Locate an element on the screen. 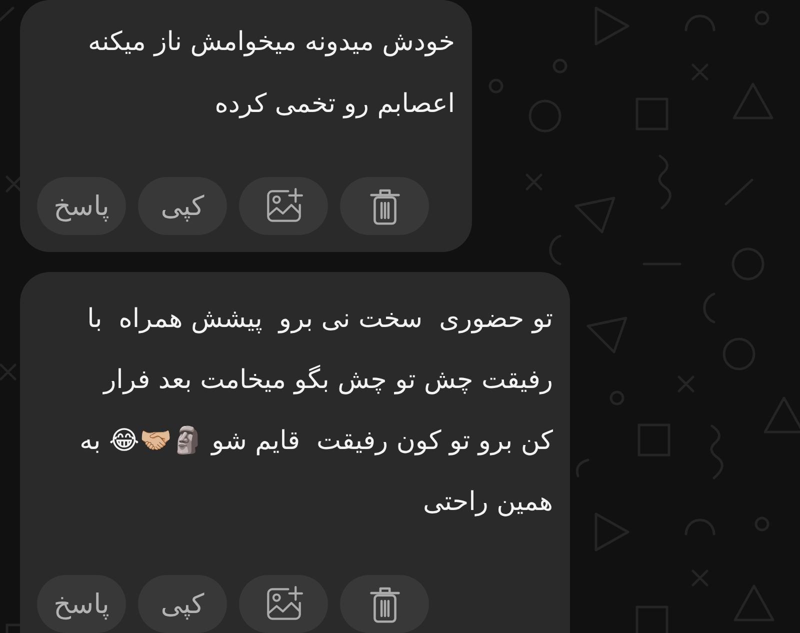 Image resolution: width=800 pixels, height=633 pixels. message-text: خودش میدونه میخوامش ناز میکنه اعصابم رو تخمی کرده is located at coordinates (271, 73).